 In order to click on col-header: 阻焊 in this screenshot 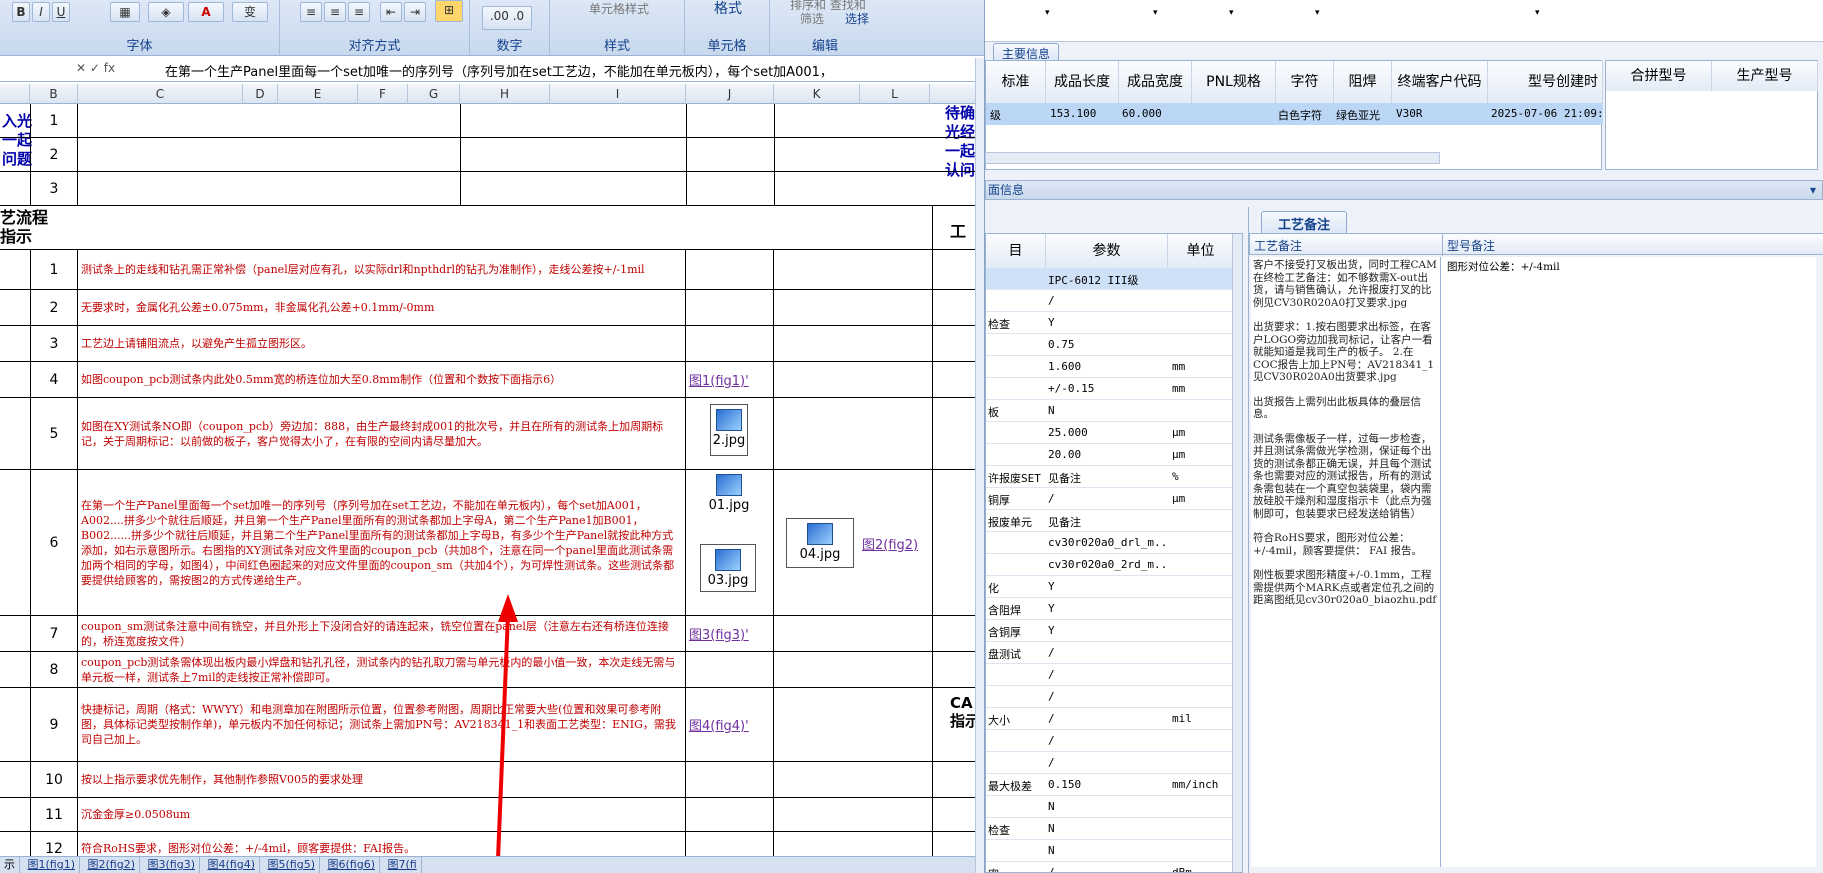, I will do `click(1363, 82)`.